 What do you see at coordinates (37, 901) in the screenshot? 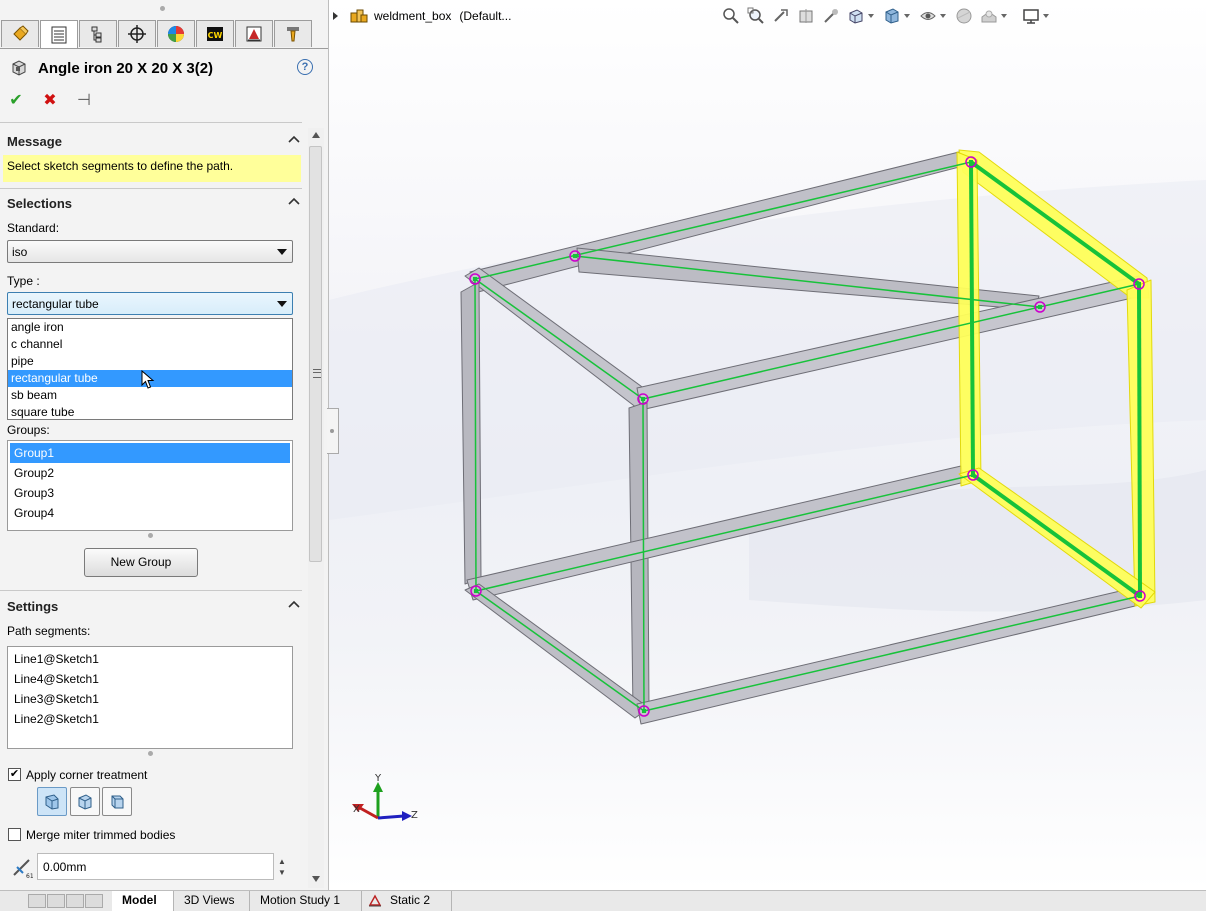
I see `first-tab-button` at bounding box center [37, 901].